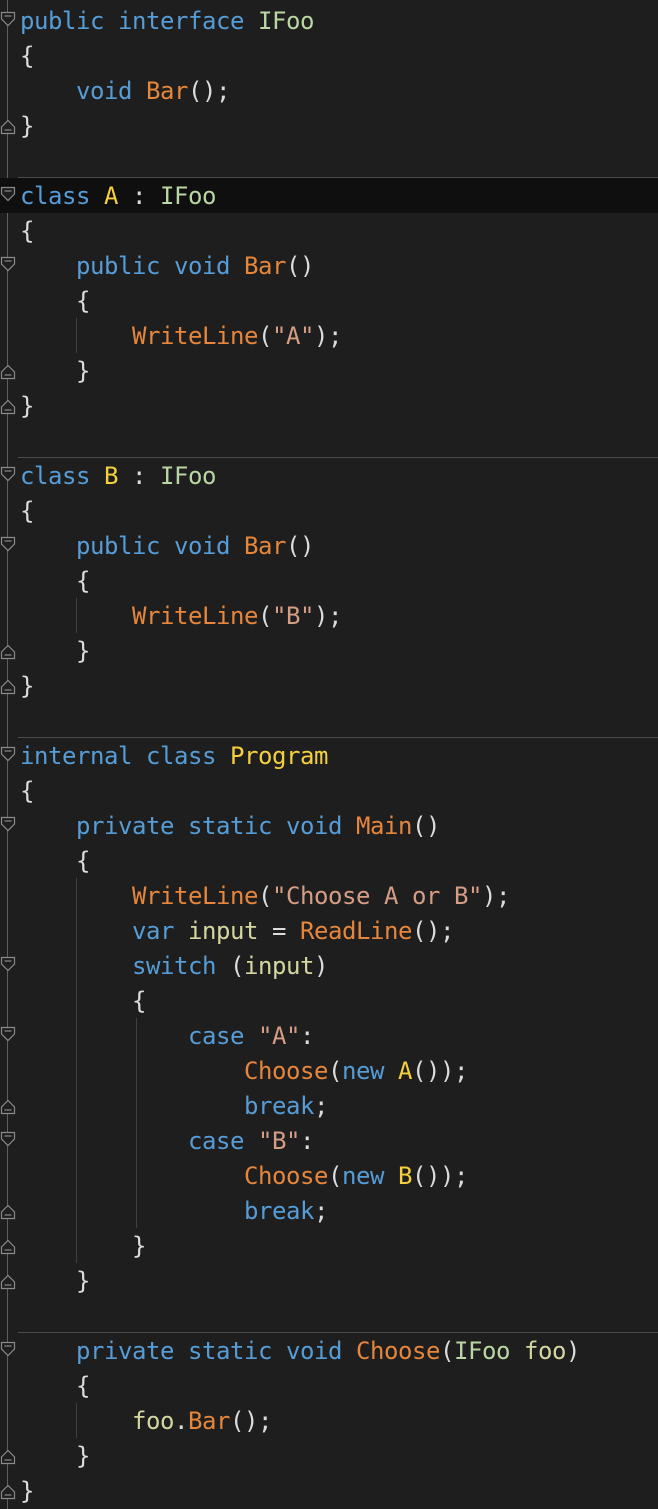 Image resolution: width=658 pixels, height=1509 pixels. I want to click on current-code-line: class A : IFoo, so click(329, 195).